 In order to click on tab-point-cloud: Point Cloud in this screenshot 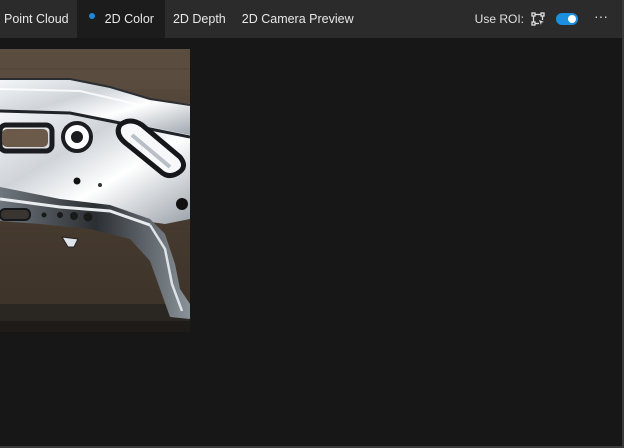, I will do `click(38, 19)`.